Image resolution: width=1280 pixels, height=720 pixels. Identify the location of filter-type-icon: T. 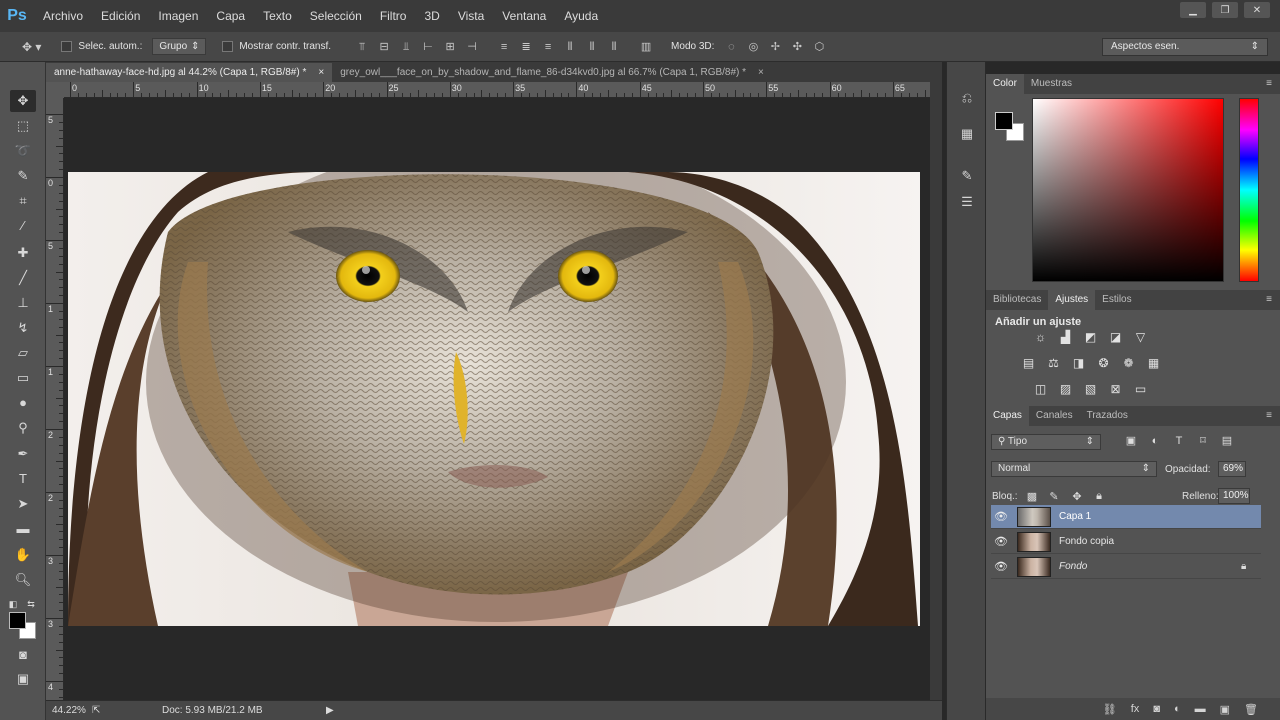
(1179, 441).